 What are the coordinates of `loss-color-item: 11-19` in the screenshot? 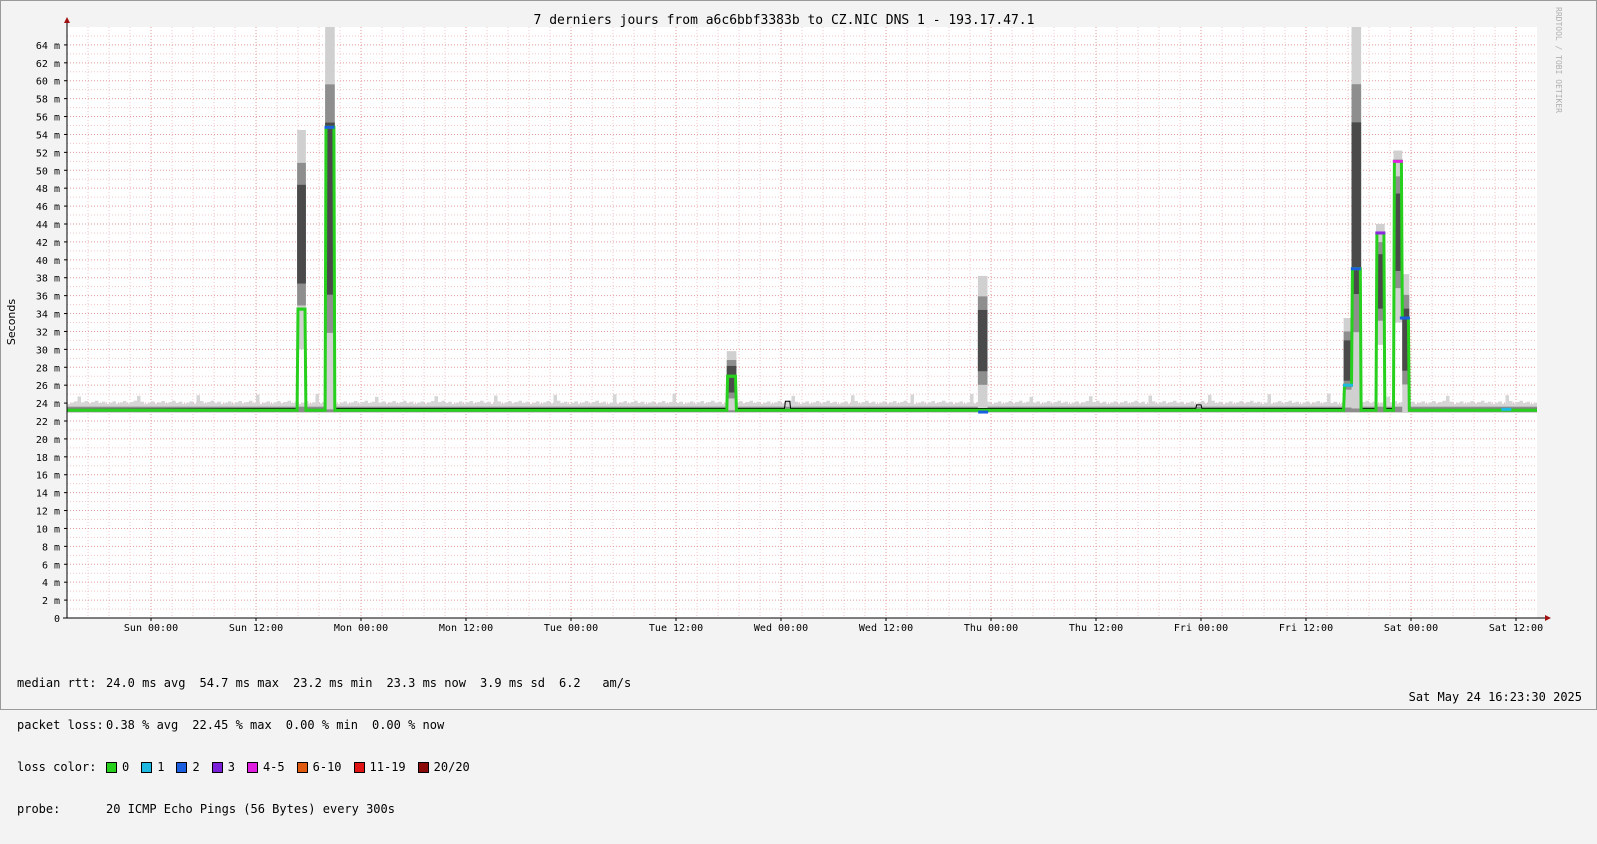 It's located at (379, 767).